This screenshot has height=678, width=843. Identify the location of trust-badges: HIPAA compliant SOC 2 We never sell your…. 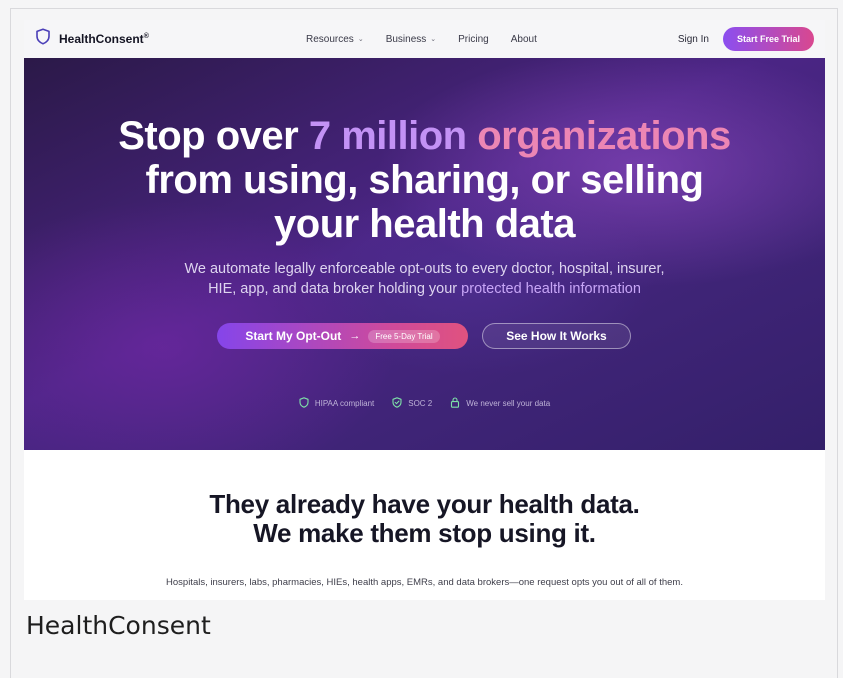
(424, 403).